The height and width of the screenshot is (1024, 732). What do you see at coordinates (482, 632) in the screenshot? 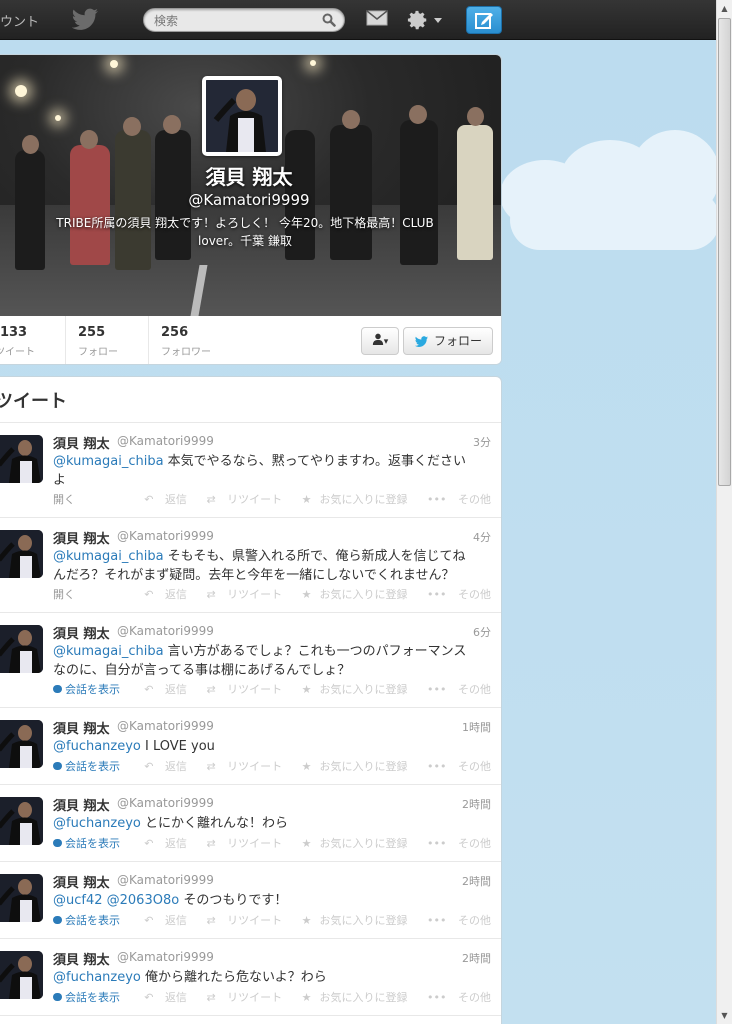
I see `tweet-timestamp: 6分` at bounding box center [482, 632].